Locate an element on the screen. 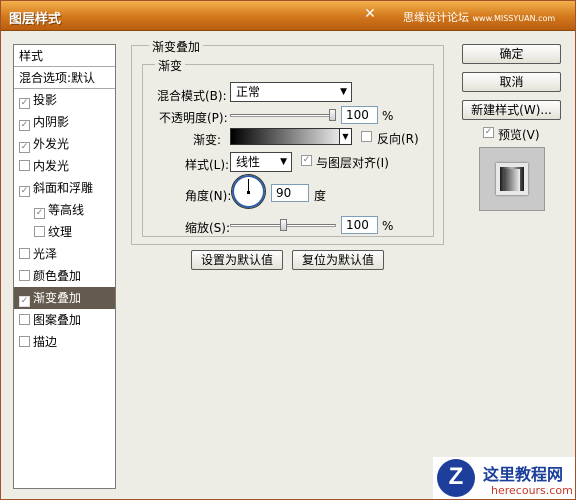 The image size is (576, 500). style-item-label: 内发光 is located at coordinates (51, 166).